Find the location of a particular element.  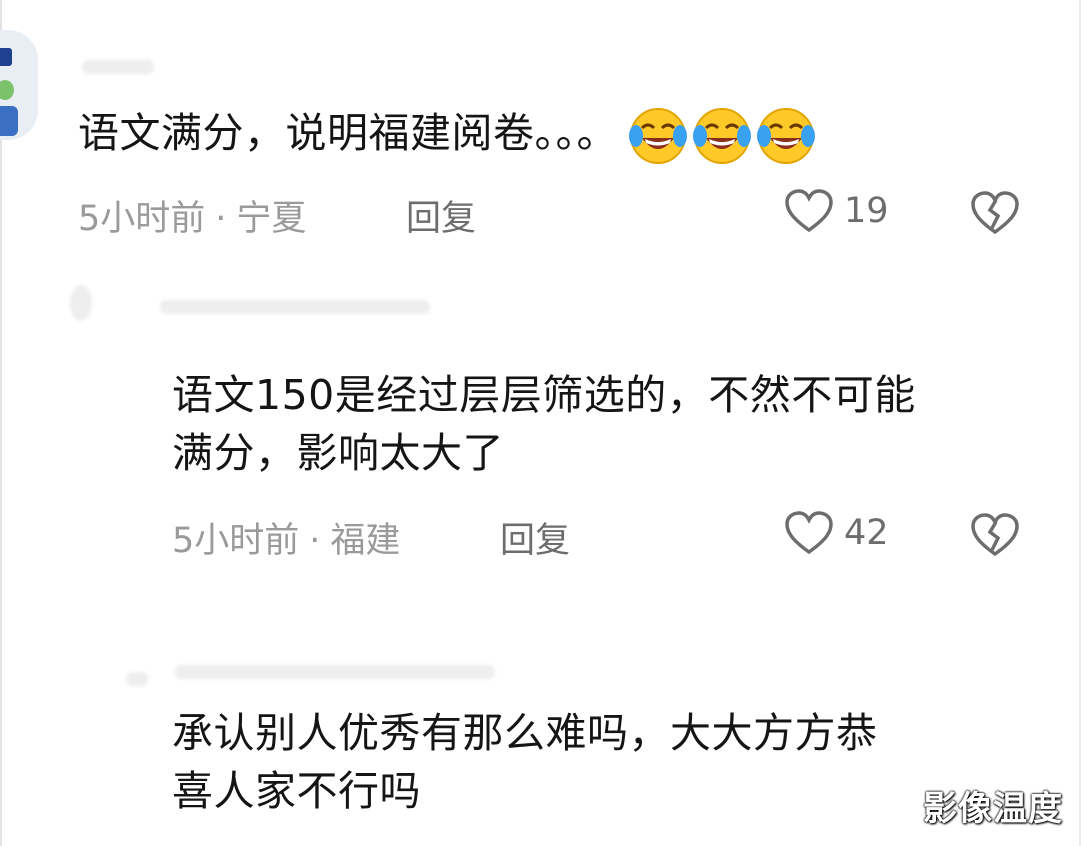

comment-text: 语文满分，说明福建阅卷。。。 is located at coordinates (447, 135).